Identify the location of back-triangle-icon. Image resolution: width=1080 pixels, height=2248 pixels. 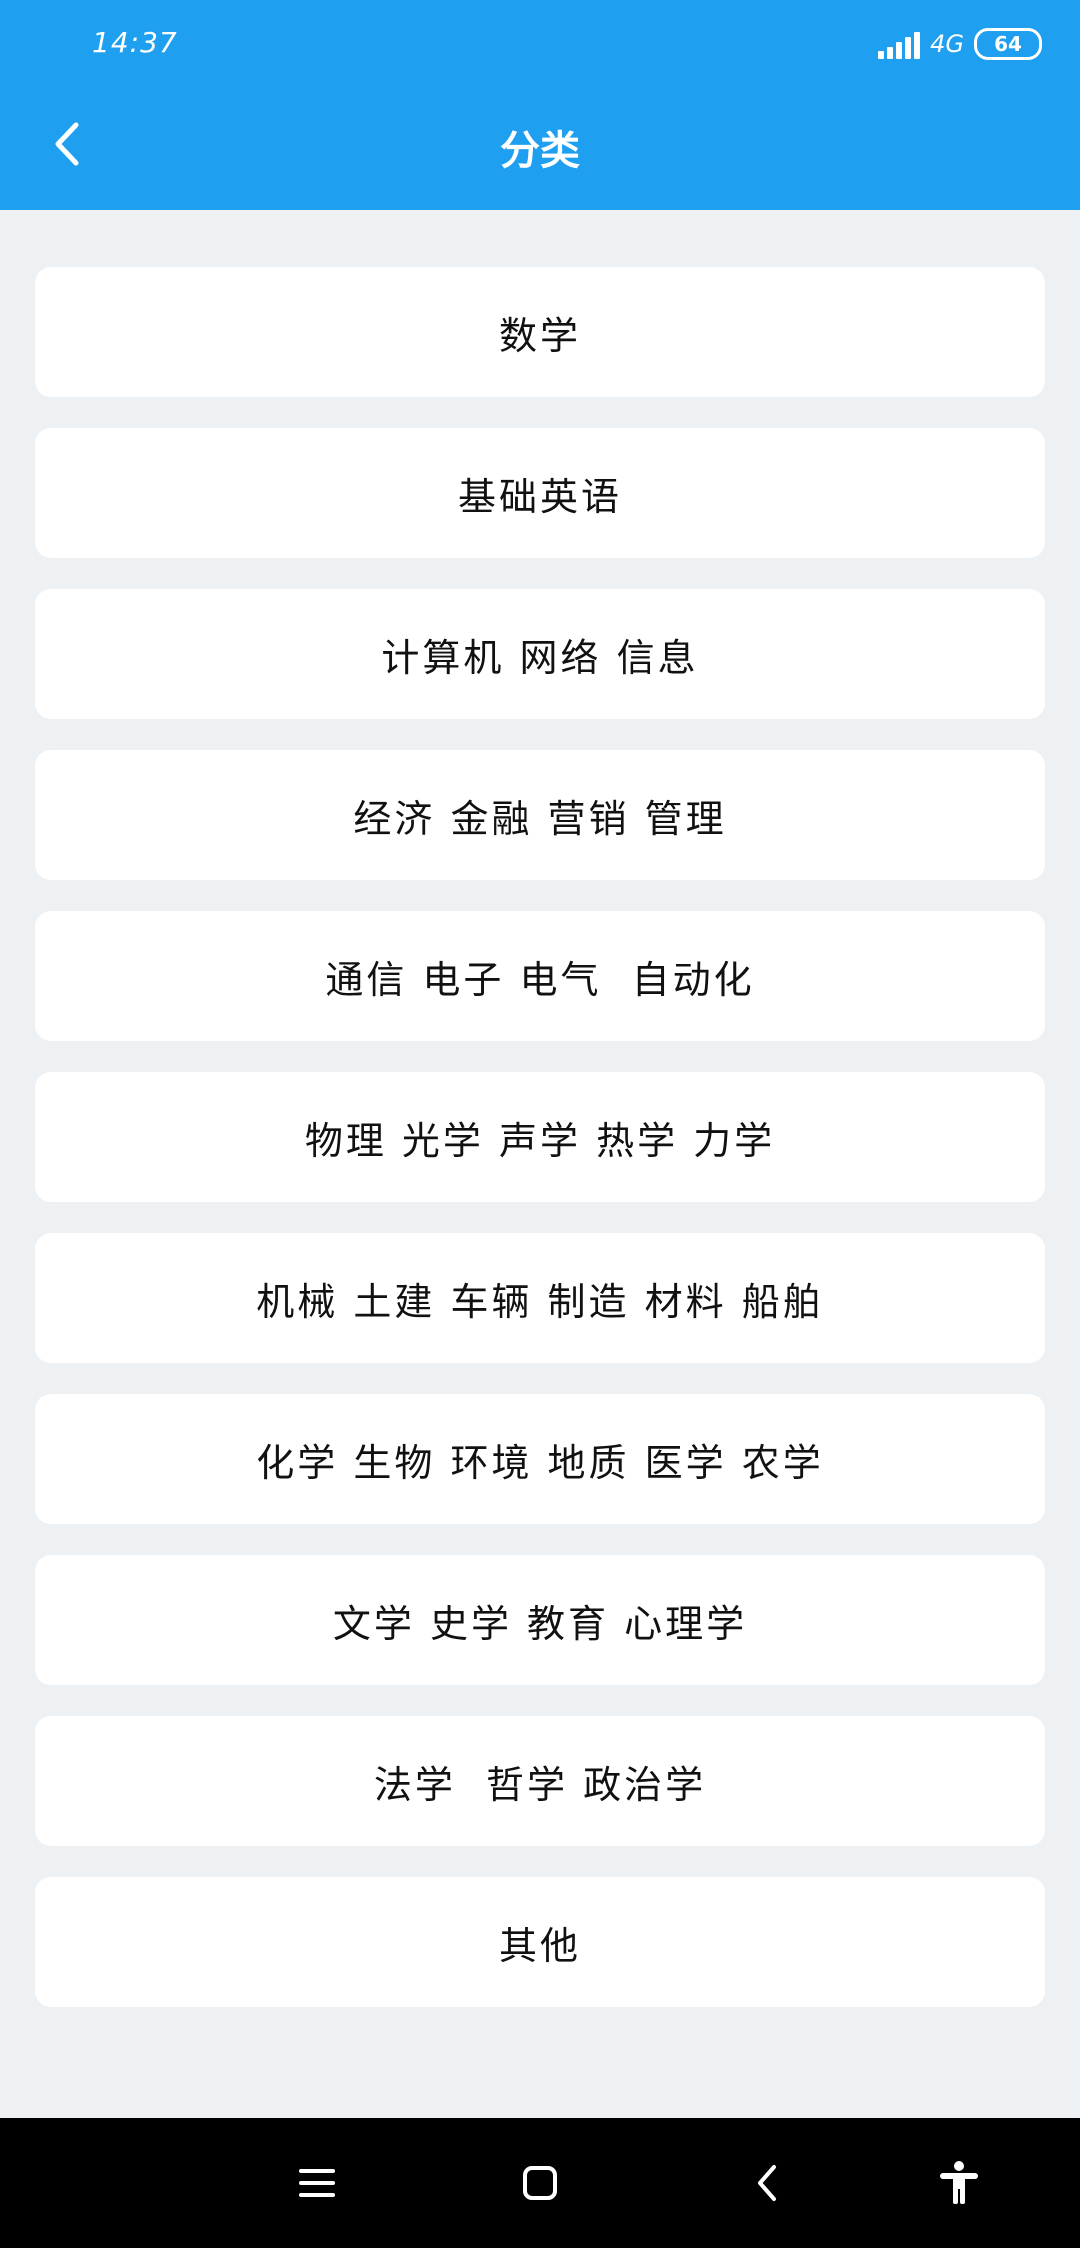
(767, 2183).